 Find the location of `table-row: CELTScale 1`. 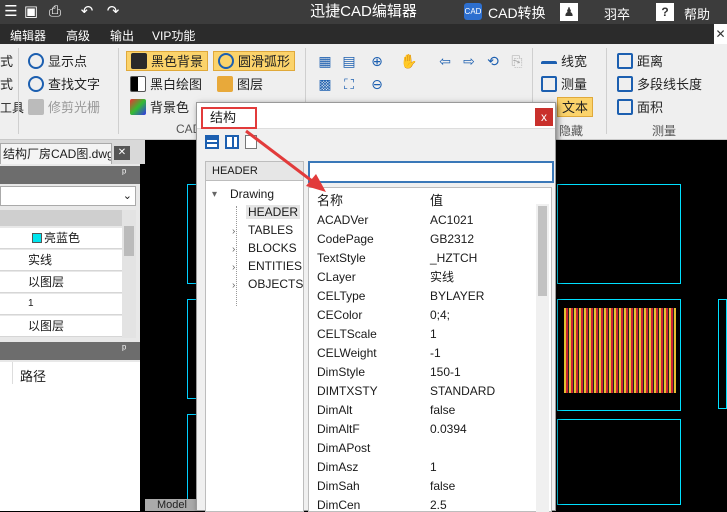

table-row: CELTScale 1 is located at coordinates (423, 334).